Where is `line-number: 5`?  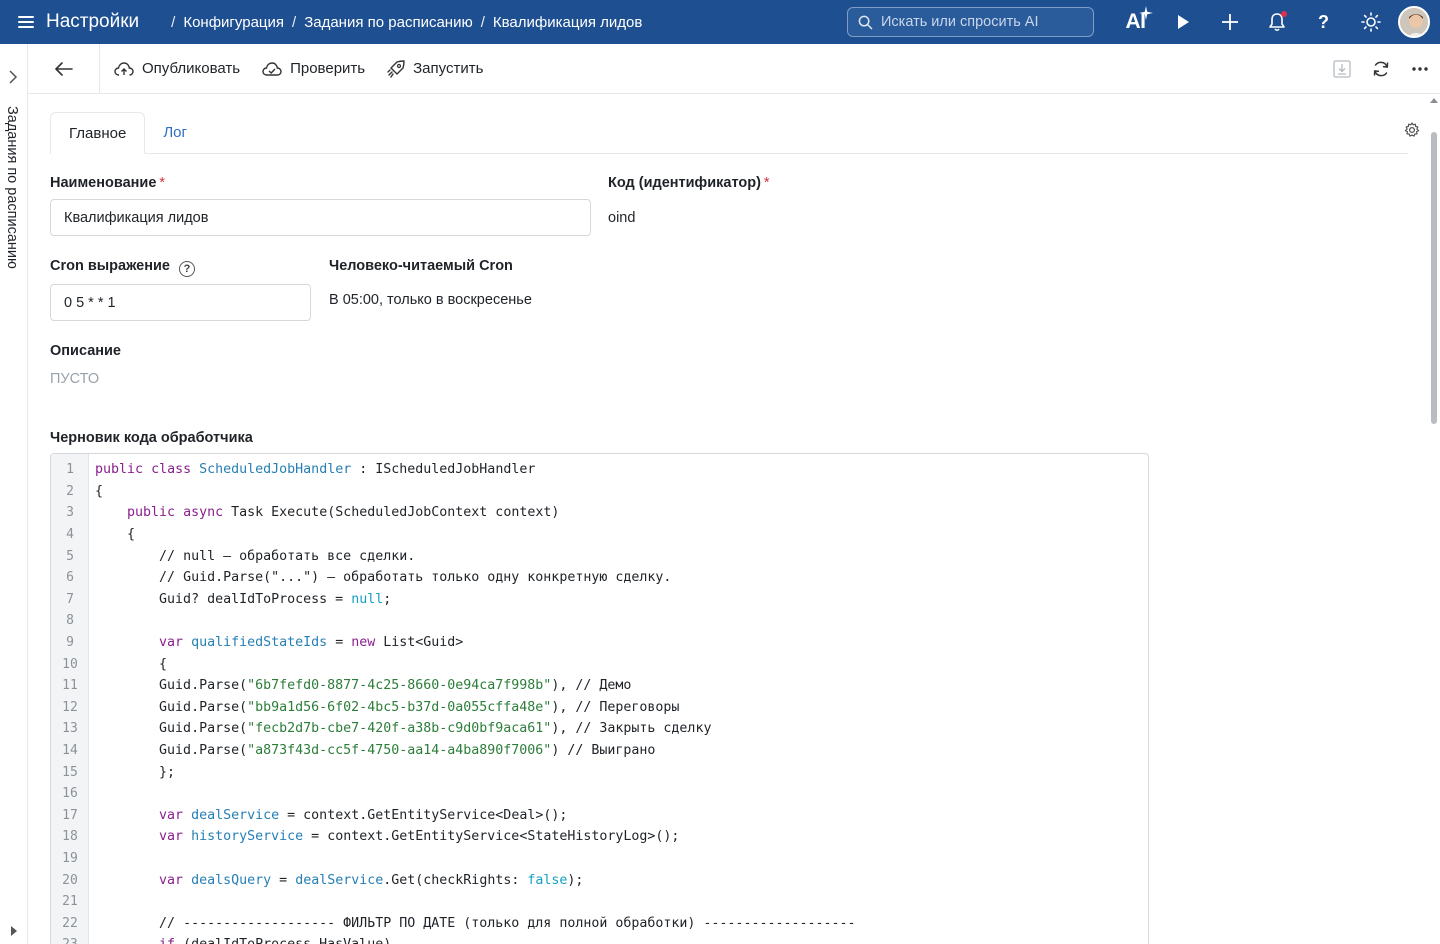 line-number: 5 is located at coordinates (70, 556).